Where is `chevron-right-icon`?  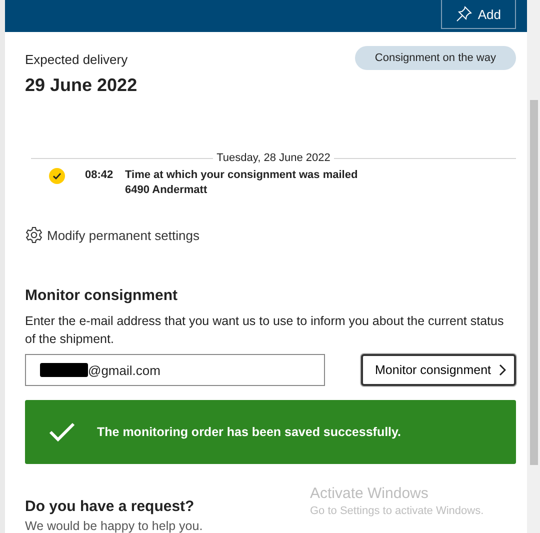 chevron-right-icon is located at coordinates (502, 370).